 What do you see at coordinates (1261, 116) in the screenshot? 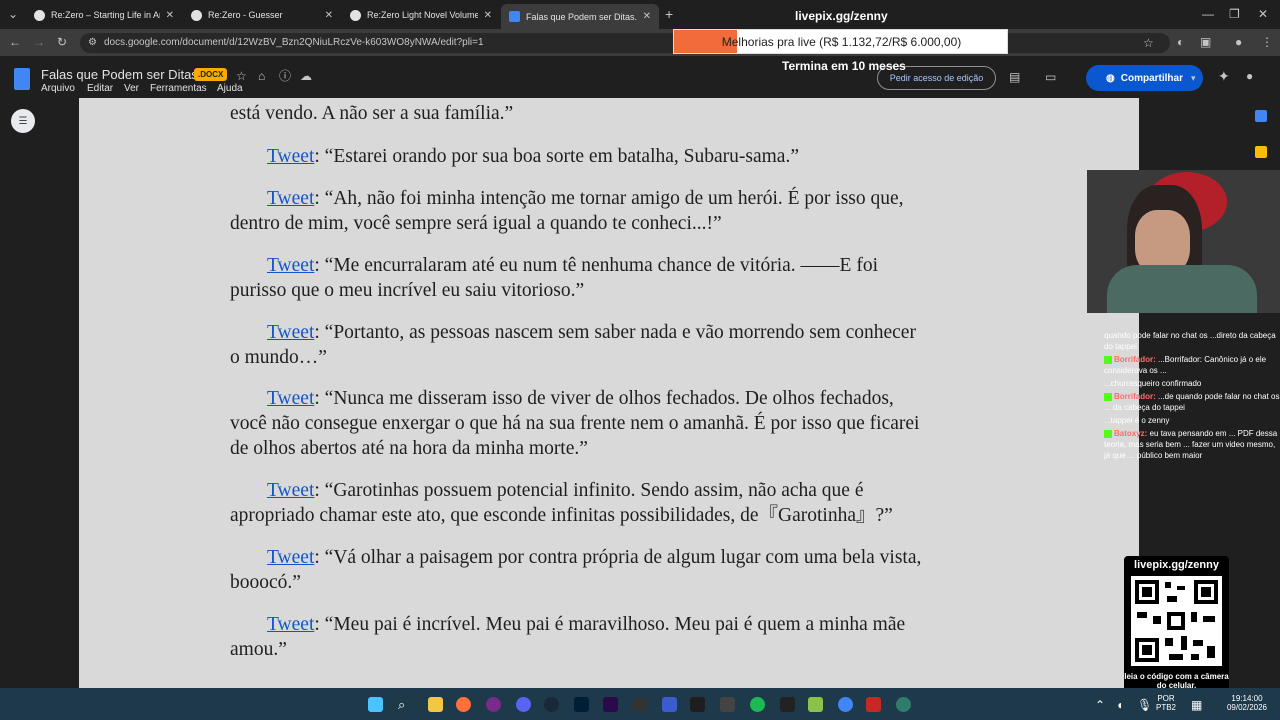
I see `calendar-icon` at bounding box center [1261, 116].